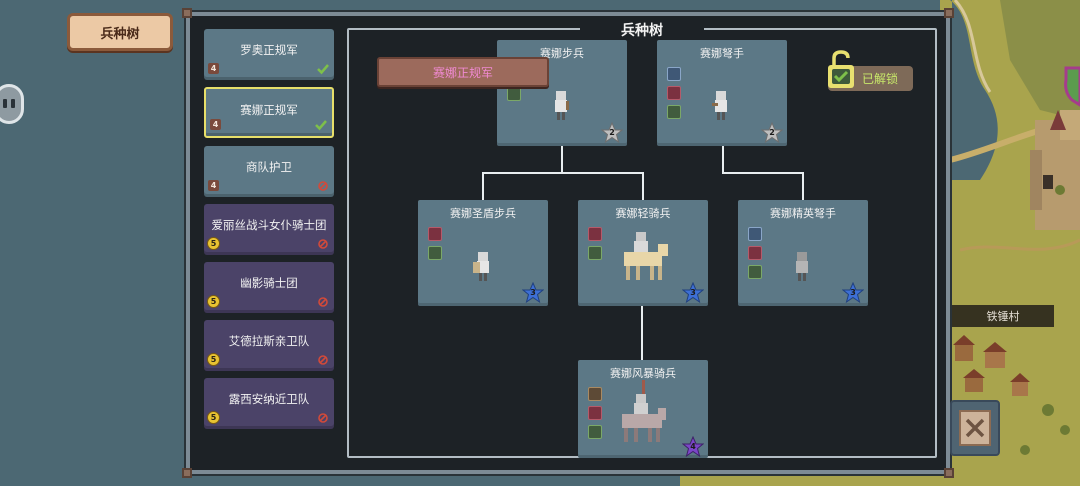  What do you see at coordinates (12, 104) in the screenshot?
I see `side-menu-button` at bounding box center [12, 104].